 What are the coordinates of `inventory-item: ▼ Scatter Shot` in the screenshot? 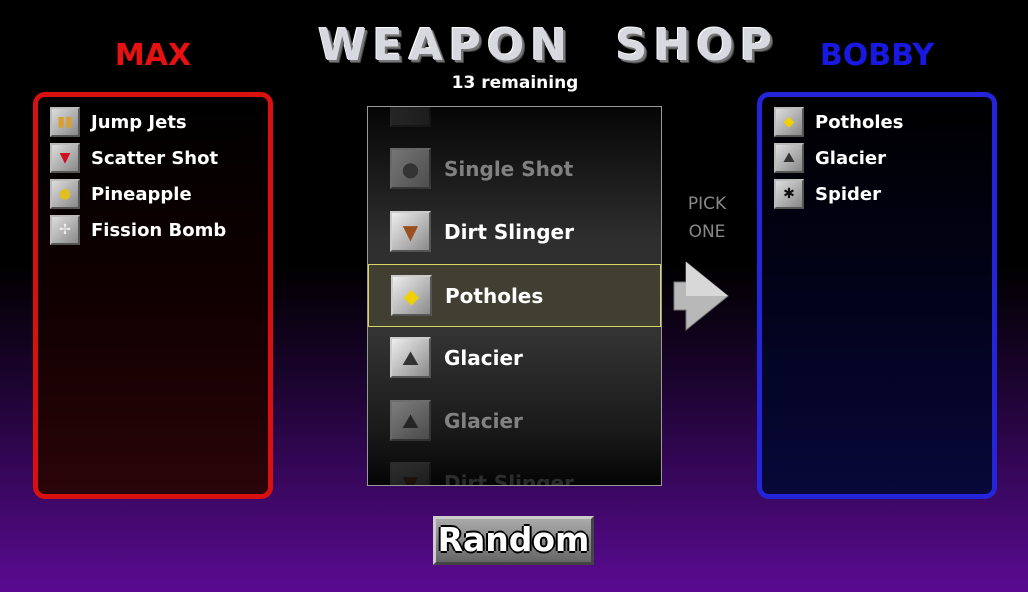 It's located at (134, 158).